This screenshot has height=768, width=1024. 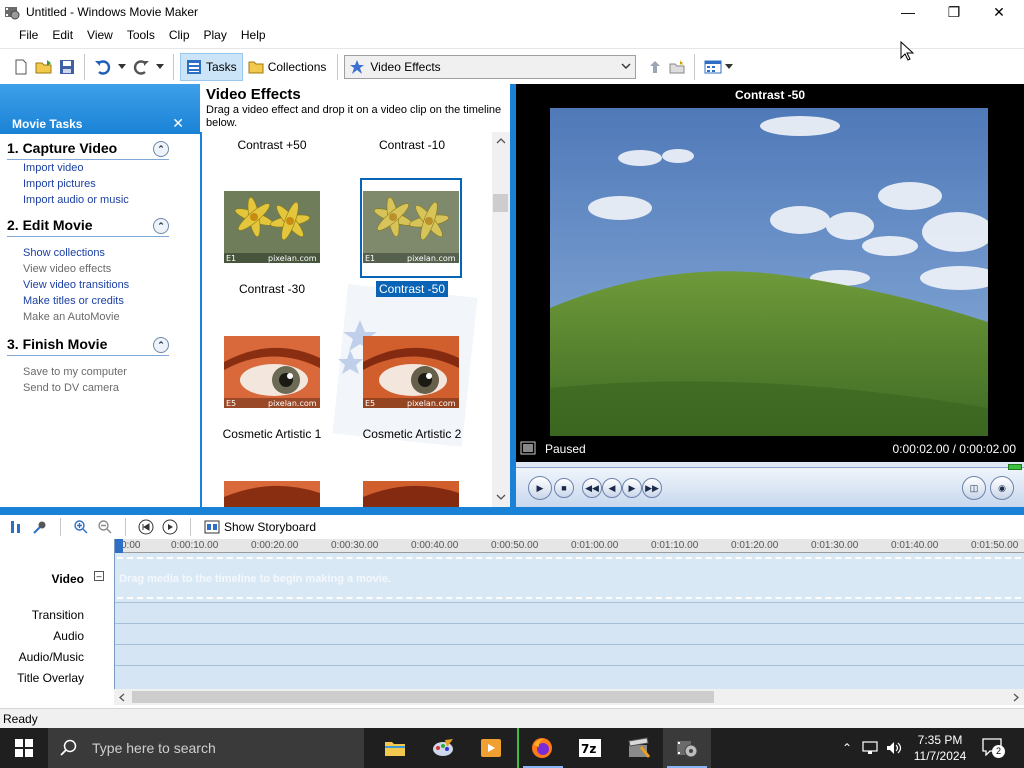 I want to click on effect-item-label-selected: Contrast -50, so click(x=412, y=289).